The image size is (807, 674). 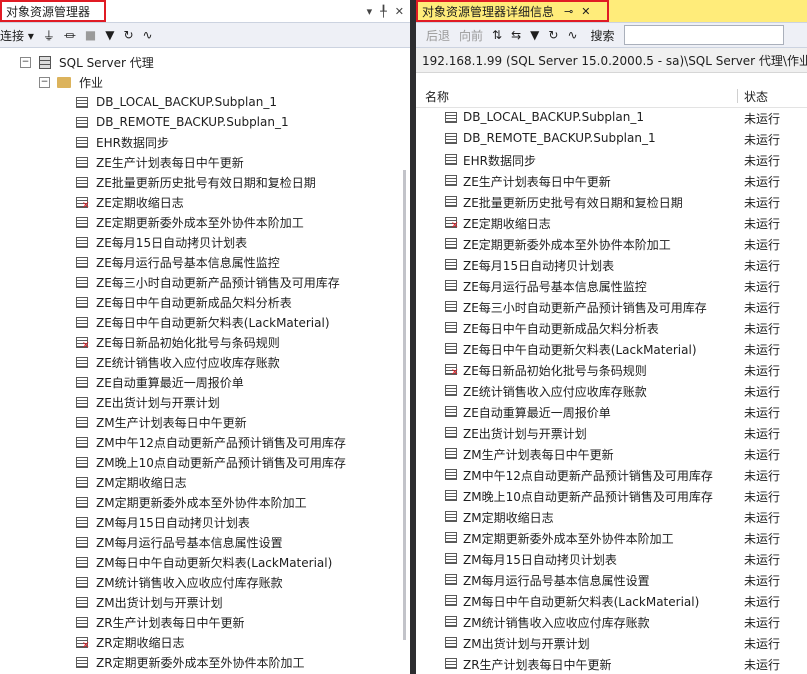 I want to click on list-item: ZM中午12点自动更新产品预计销售及可用库存 未运行, so click(x=611, y=474).